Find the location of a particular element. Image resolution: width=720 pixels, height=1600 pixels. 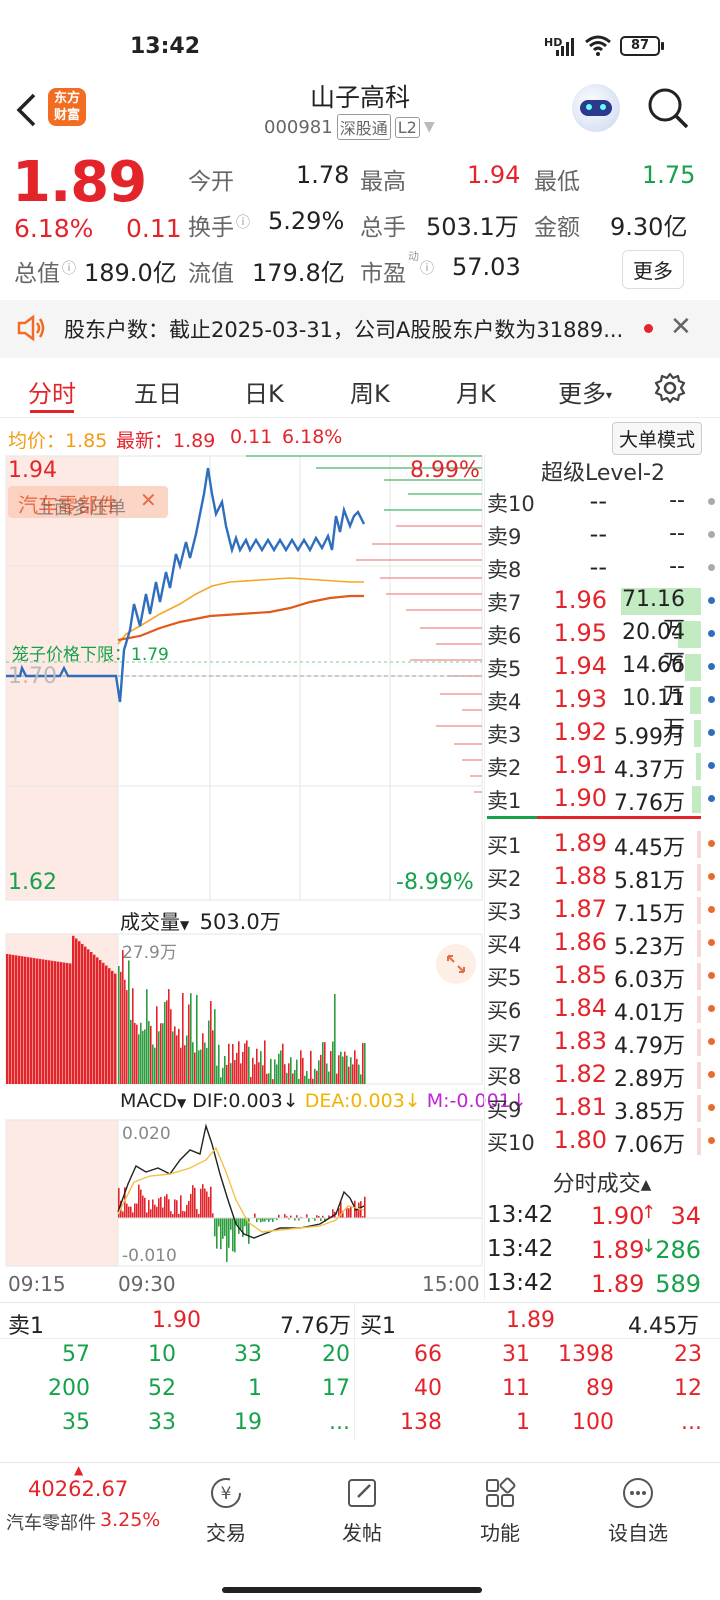

level-label: 卖2 is located at coordinates (504, 768).